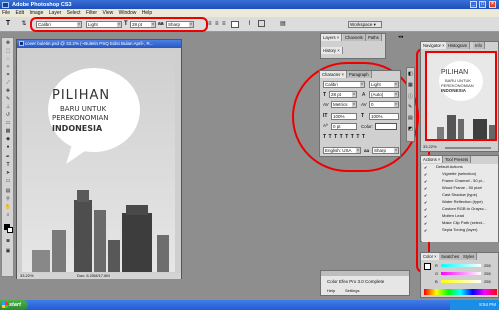 The height and width of the screenshot is (310, 499). I want to click on color-b-value: 255, so click(487, 281).